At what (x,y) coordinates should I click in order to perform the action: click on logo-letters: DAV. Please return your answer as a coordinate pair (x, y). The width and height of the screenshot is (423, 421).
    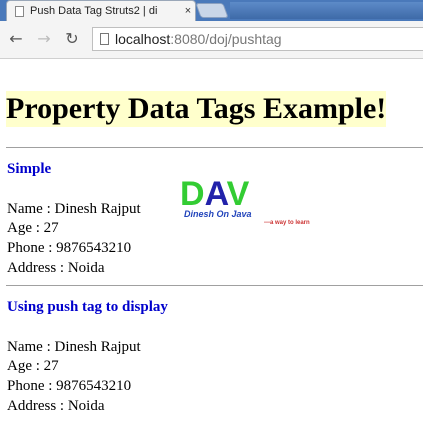
    Looking at the image, I should click on (215, 194).